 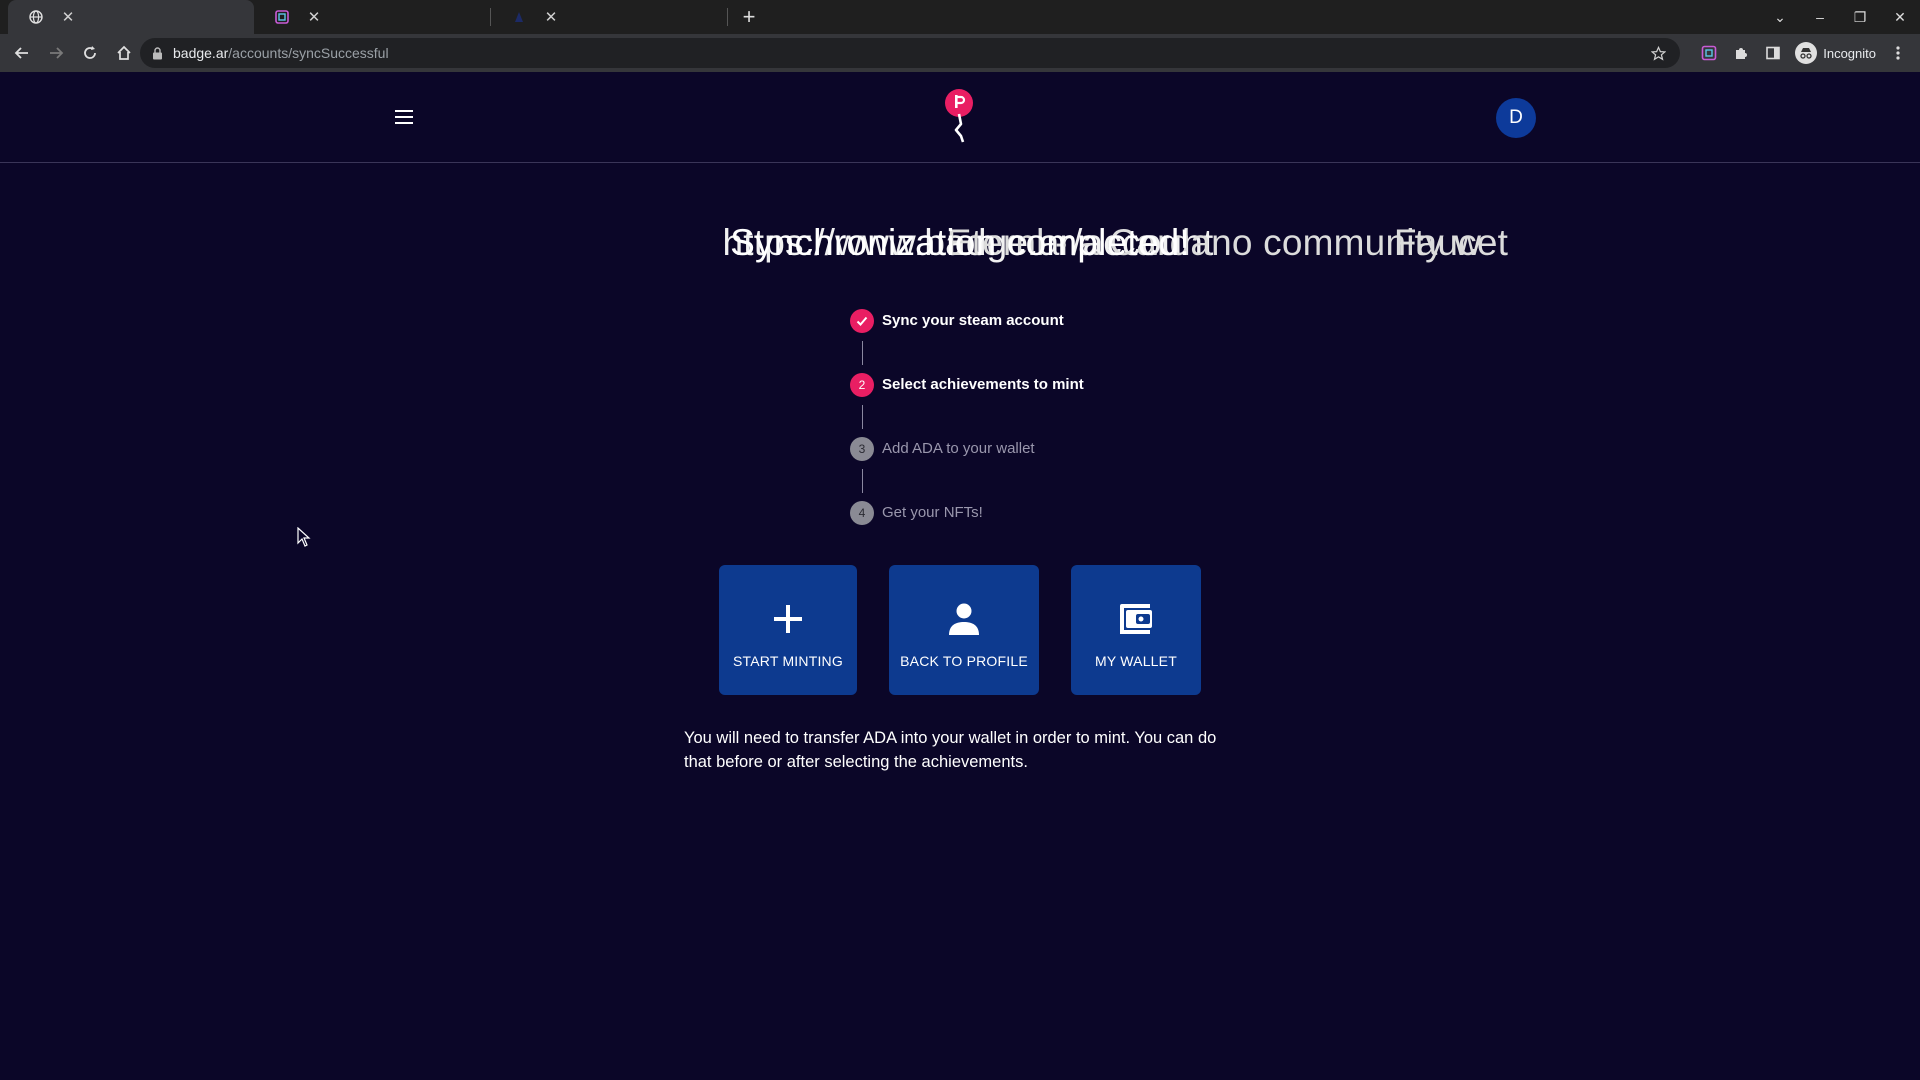 I want to click on reload-button, so click(x=90, y=53).